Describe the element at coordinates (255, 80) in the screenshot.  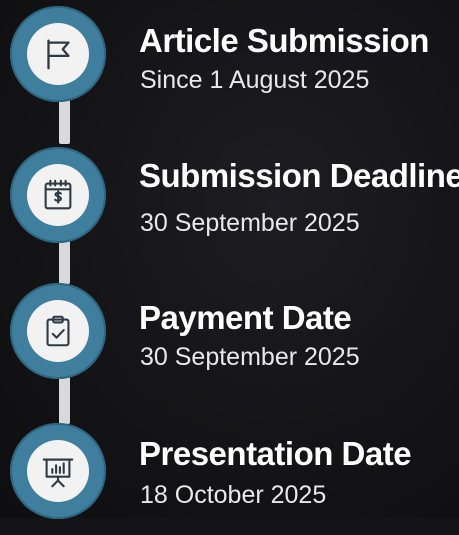
I see `step-date: Since 1 August 2025` at that location.